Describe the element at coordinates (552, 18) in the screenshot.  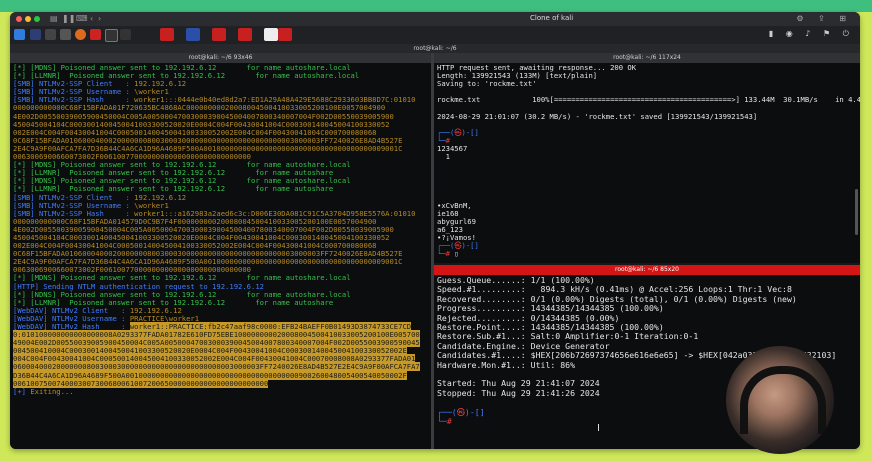
I see `window-title: Clone of kali` at that location.